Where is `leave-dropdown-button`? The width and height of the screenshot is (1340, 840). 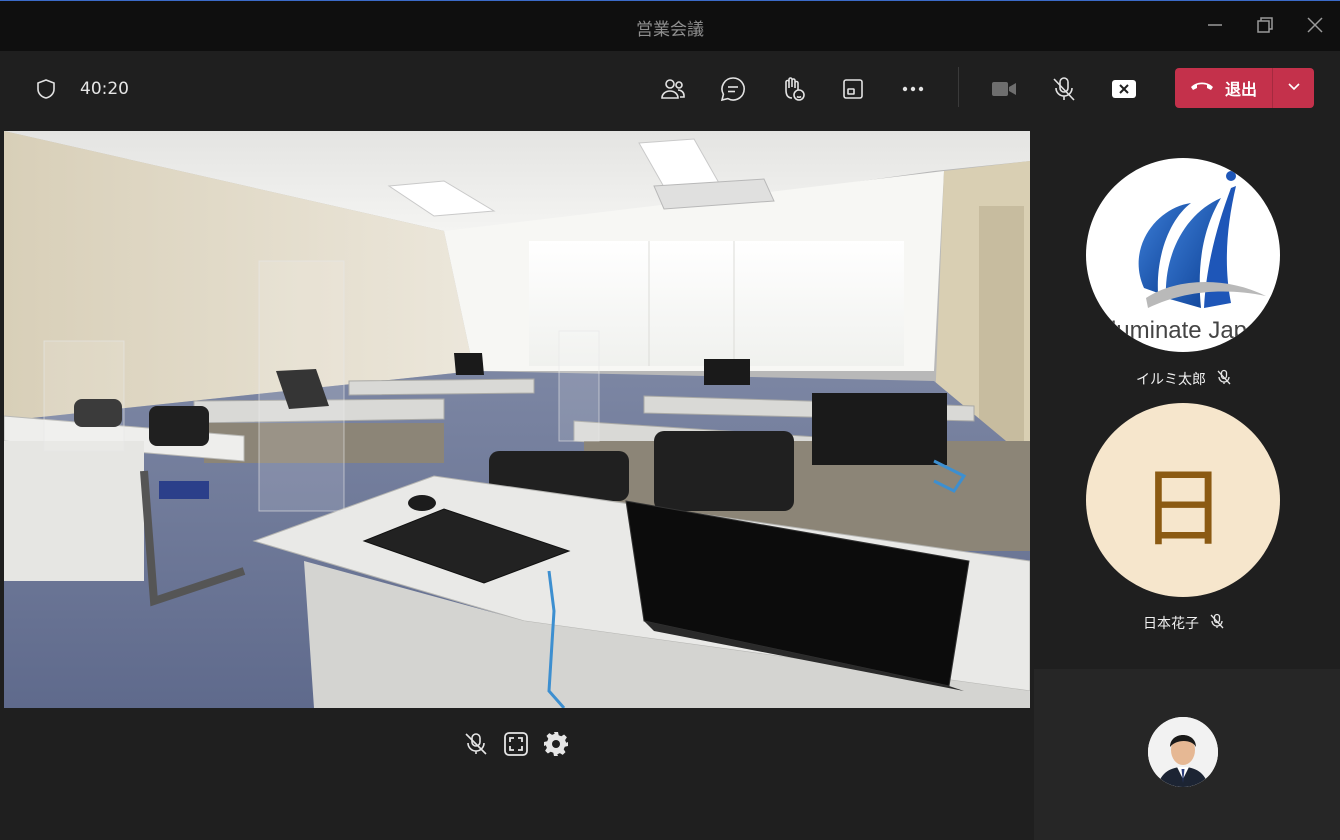 leave-dropdown-button is located at coordinates (1293, 88).